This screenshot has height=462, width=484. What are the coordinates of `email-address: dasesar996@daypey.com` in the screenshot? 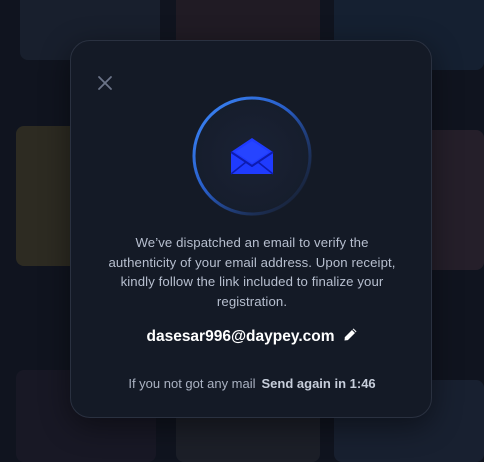 It's located at (240, 336).